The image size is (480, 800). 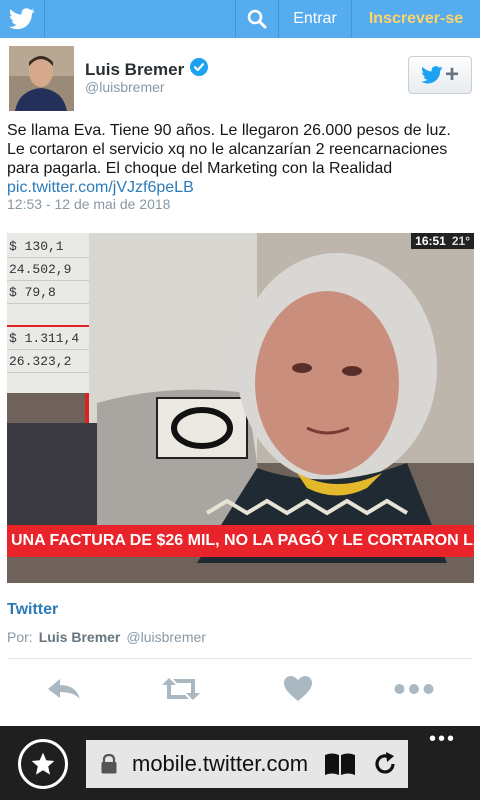 What do you see at coordinates (109, 764) in the screenshot?
I see `lock-icon` at bounding box center [109, 764].